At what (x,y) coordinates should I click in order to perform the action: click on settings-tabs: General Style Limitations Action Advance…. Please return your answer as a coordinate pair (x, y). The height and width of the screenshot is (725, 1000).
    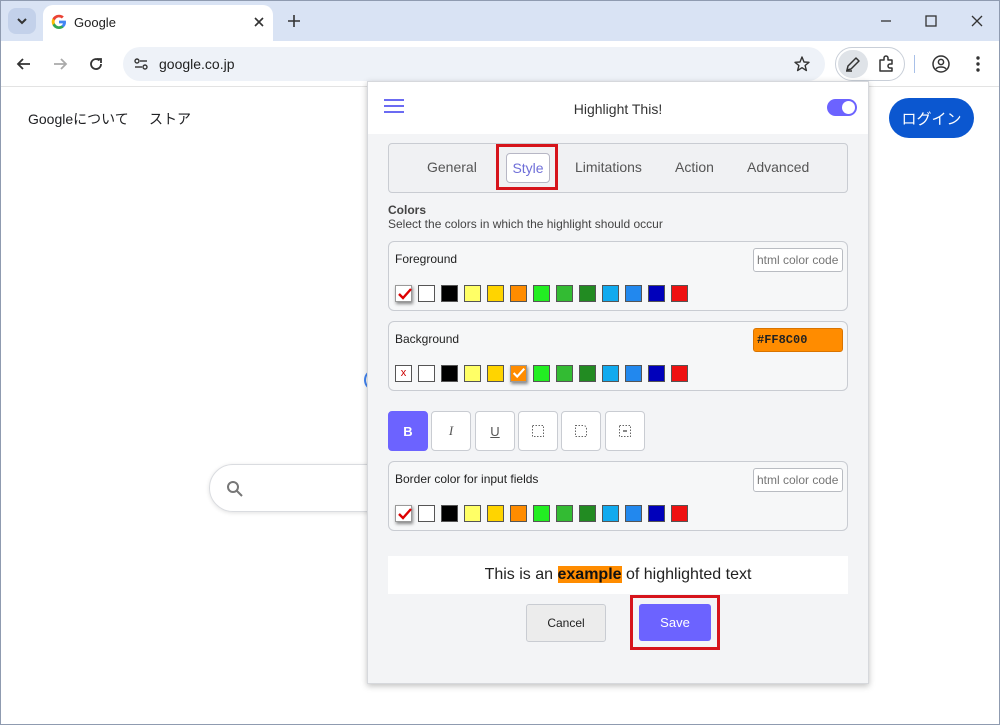
    Looking at the image, I should click on (618, 168).